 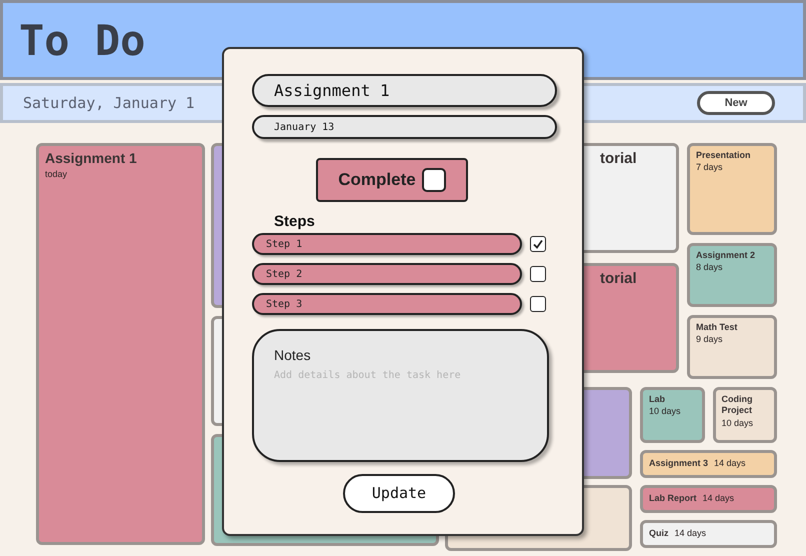 What do you see at coordinates (726, 256) in the screenshot?
I see `task-title: Assignment 2` at bounding box center [726, 256].